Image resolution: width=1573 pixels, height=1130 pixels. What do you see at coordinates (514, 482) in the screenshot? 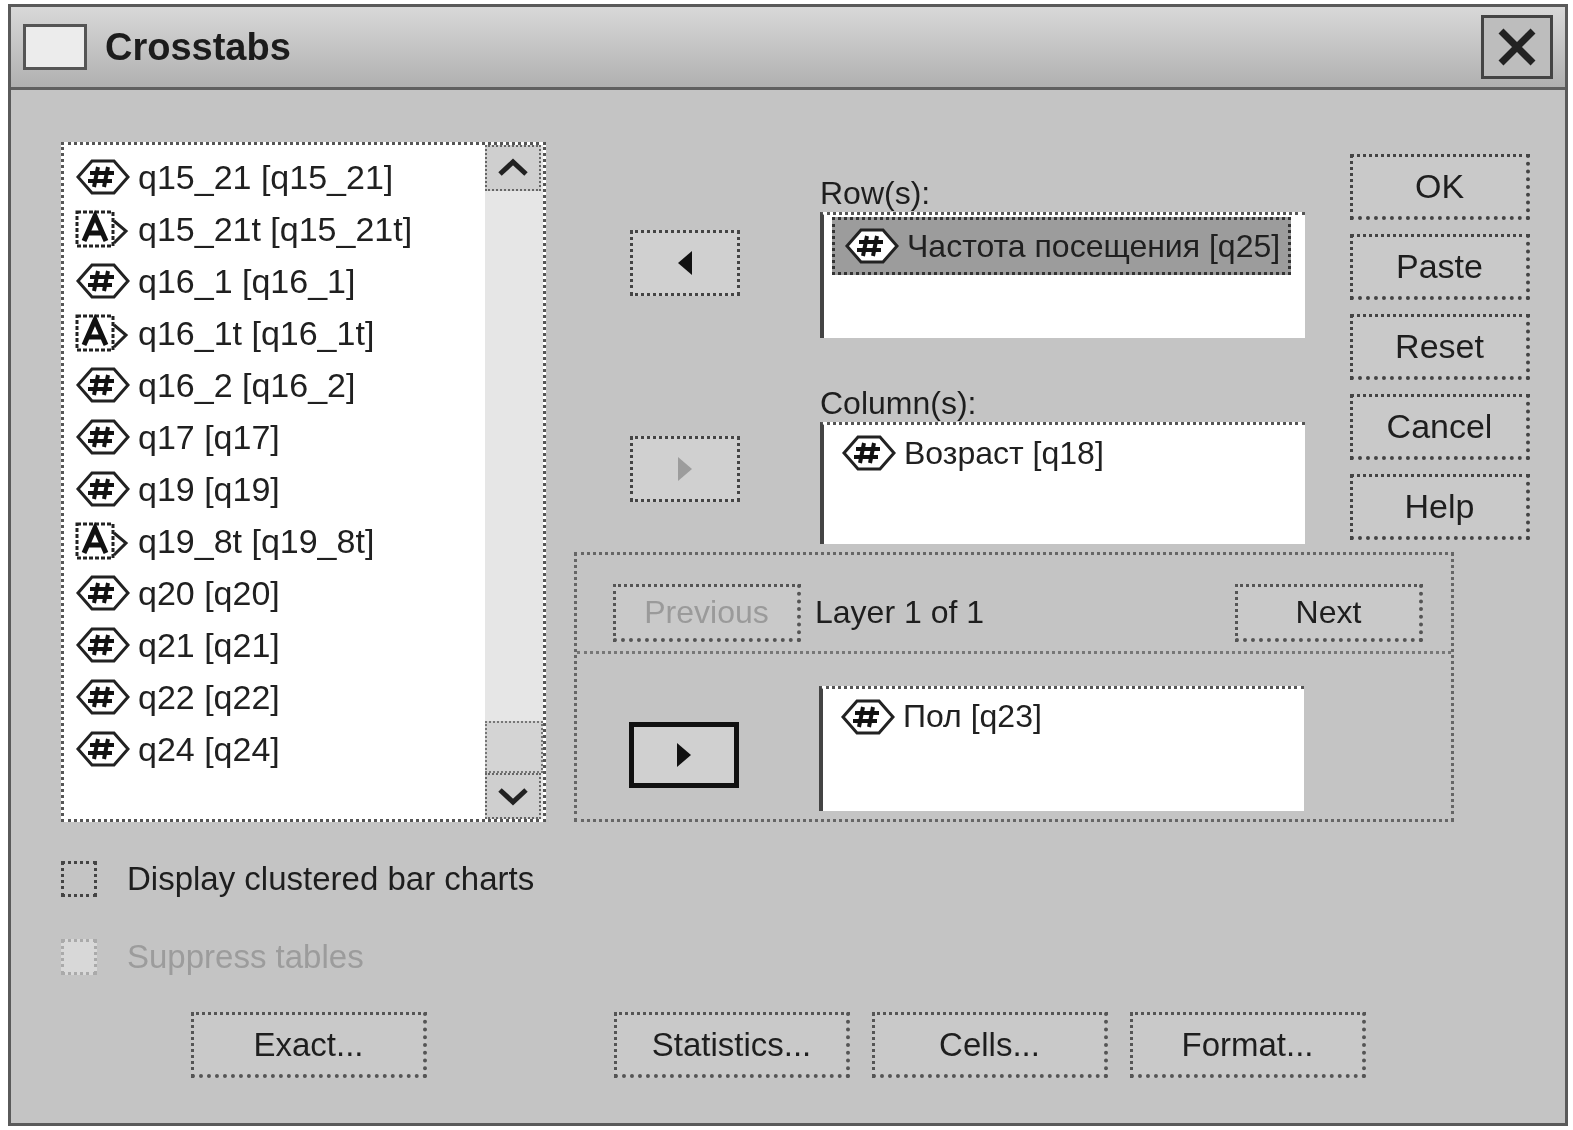
I see `scrollbar` at bounding box center [514, 482].